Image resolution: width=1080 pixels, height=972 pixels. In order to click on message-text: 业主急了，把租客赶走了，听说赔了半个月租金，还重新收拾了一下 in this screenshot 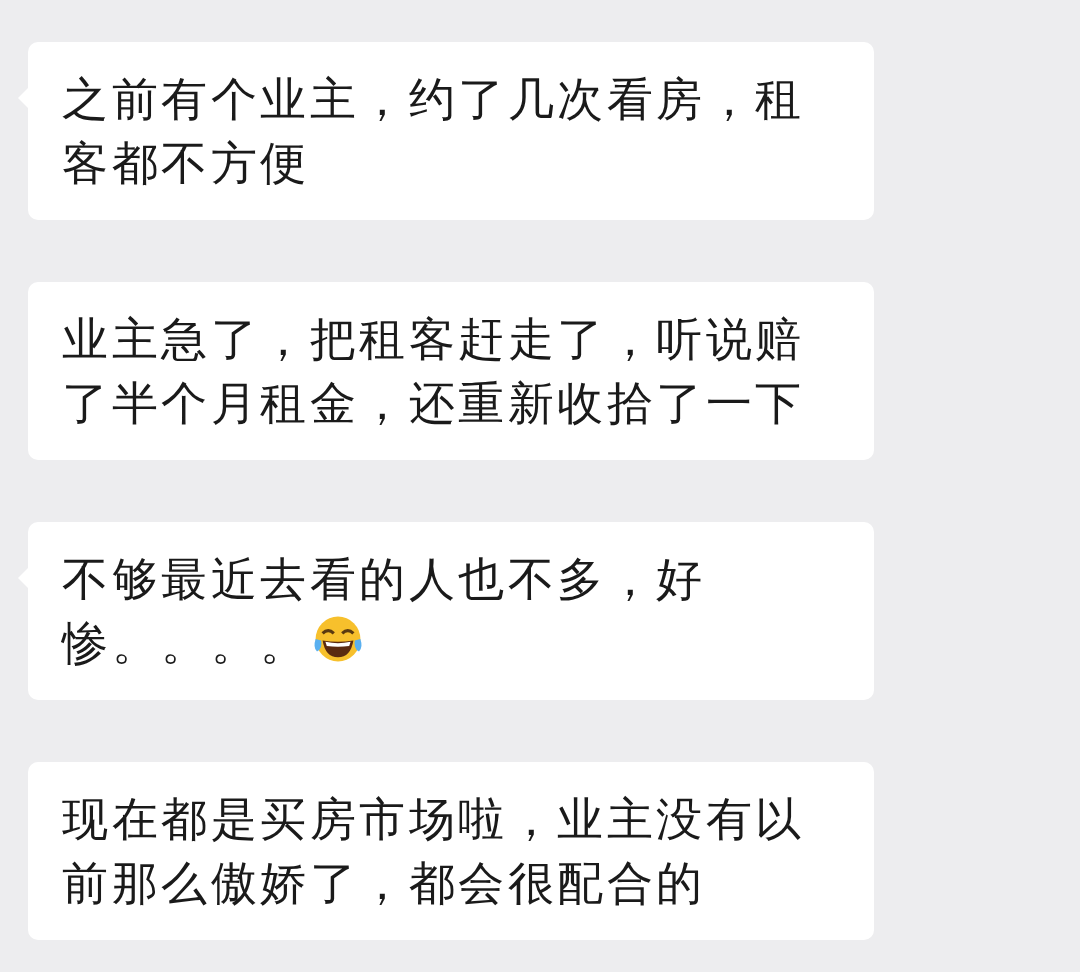, I will do `click(433, 371)`.